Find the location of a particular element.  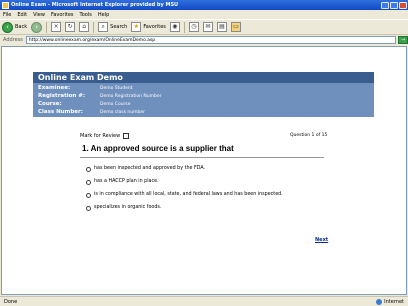

forward-arrow-icon: › is located at coordinates (37, 27).